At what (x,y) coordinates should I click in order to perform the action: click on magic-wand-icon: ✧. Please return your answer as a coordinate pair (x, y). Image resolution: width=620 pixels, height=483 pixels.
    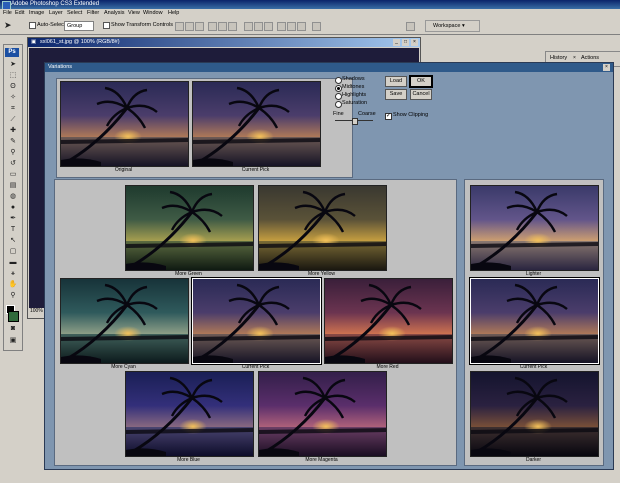
    Looking at the image, I should click on (13, 98).